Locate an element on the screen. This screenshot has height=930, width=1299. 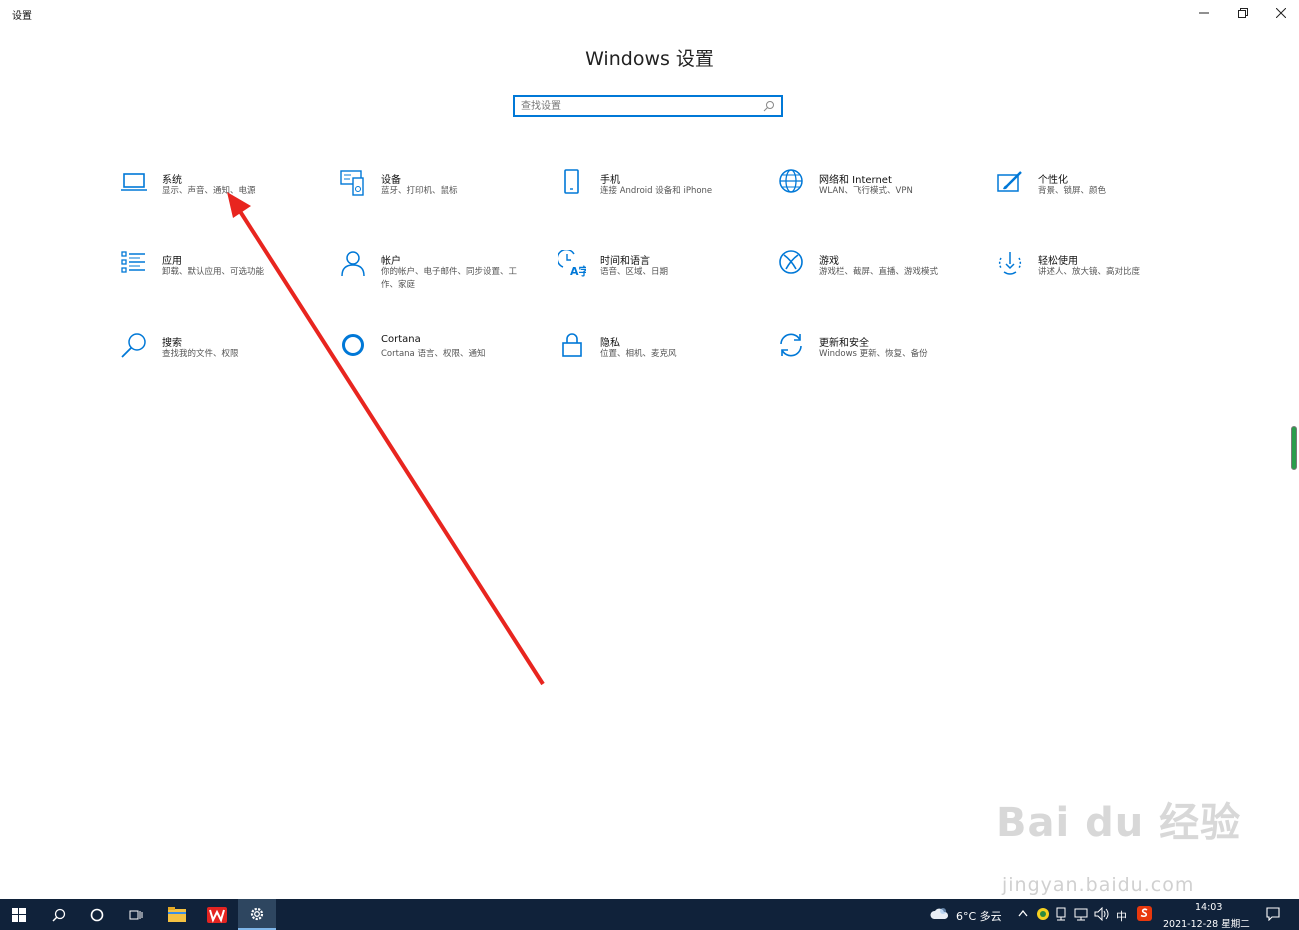
gear-icon is located at coordinates (257, 913).